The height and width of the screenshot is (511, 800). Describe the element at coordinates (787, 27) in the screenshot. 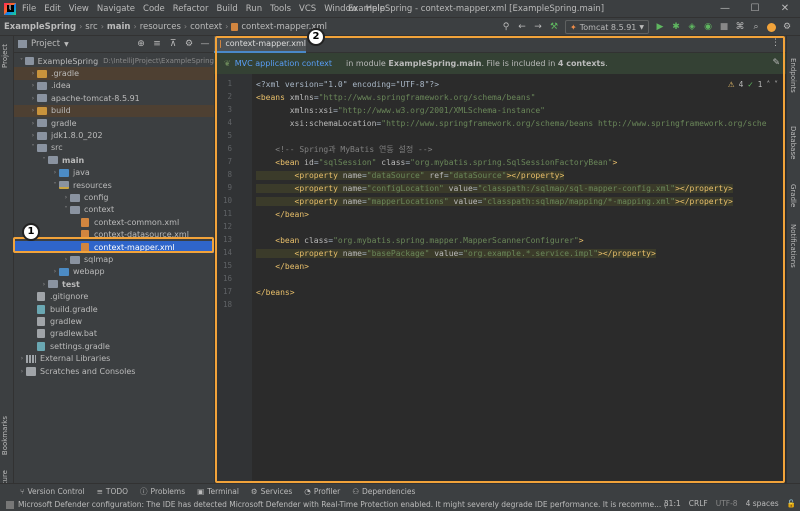

I see `settings-icon: ⚙` at that location.